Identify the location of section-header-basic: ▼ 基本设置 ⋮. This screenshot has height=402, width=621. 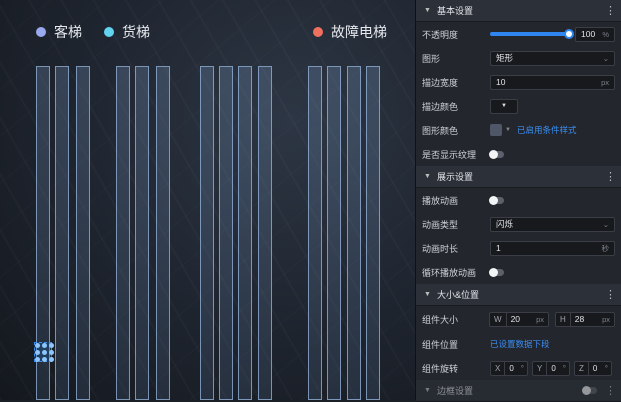
(518, 11).